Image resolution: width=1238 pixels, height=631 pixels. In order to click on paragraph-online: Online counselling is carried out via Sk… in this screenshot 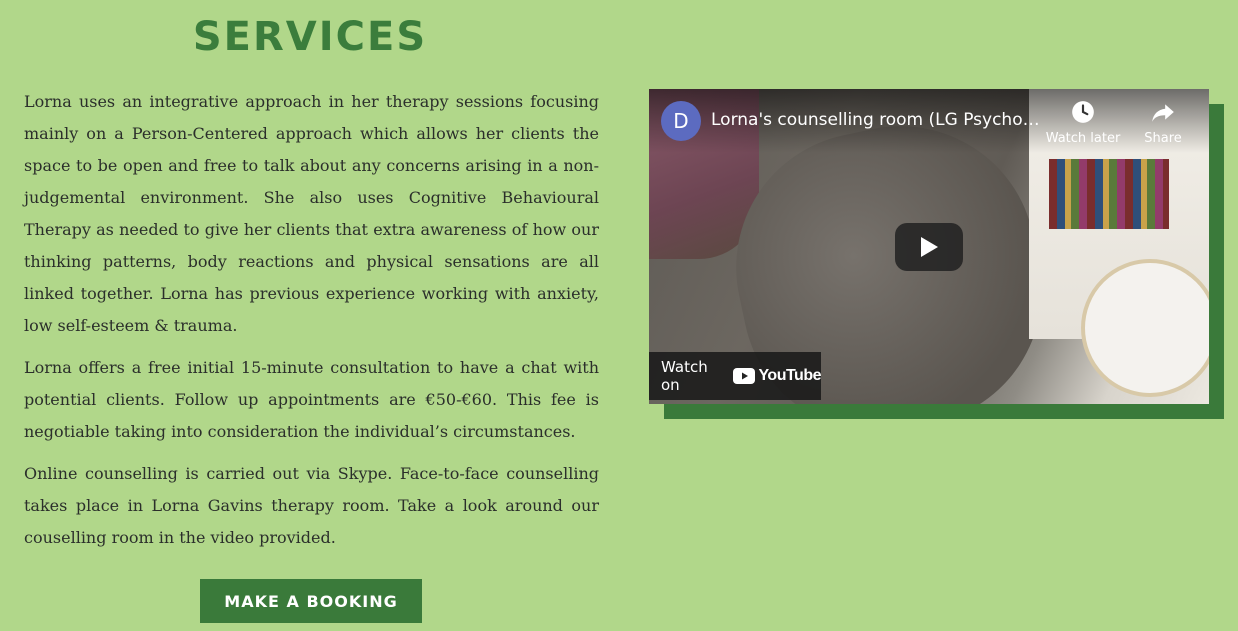, I will do `click(311, 505)`.